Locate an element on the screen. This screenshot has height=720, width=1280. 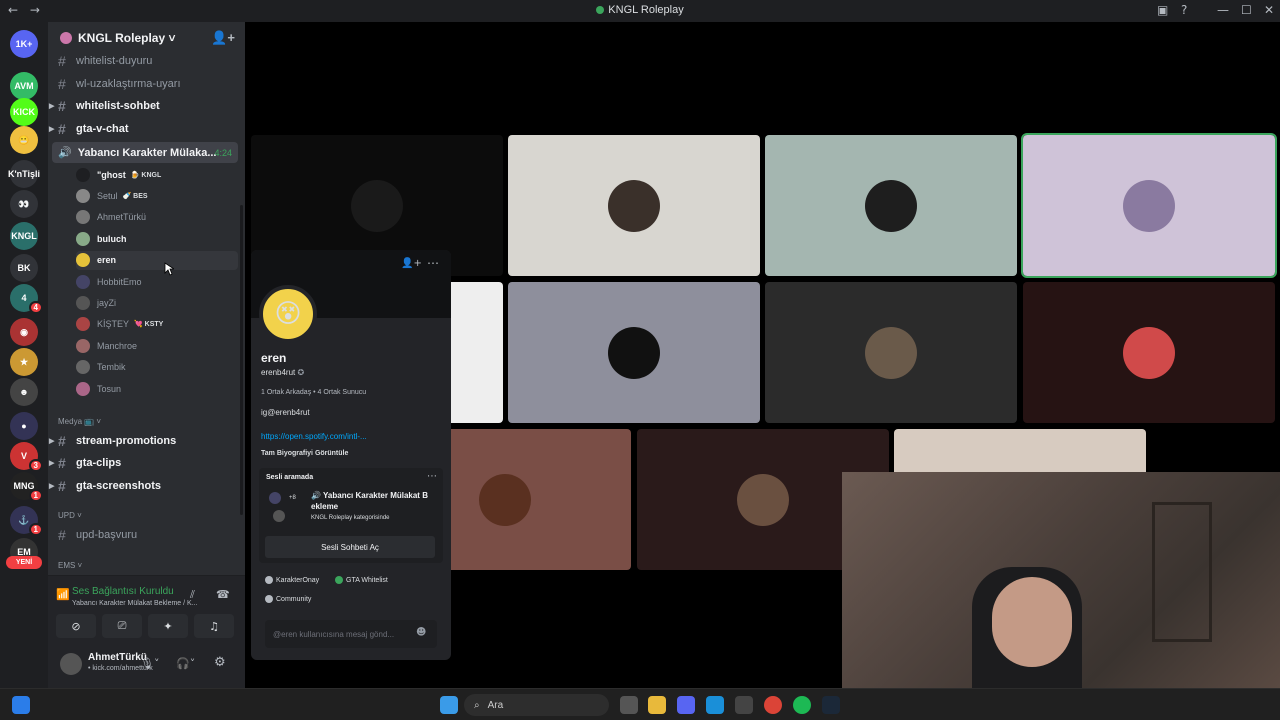
server-icon: BK is located at coordinates (24, 268).